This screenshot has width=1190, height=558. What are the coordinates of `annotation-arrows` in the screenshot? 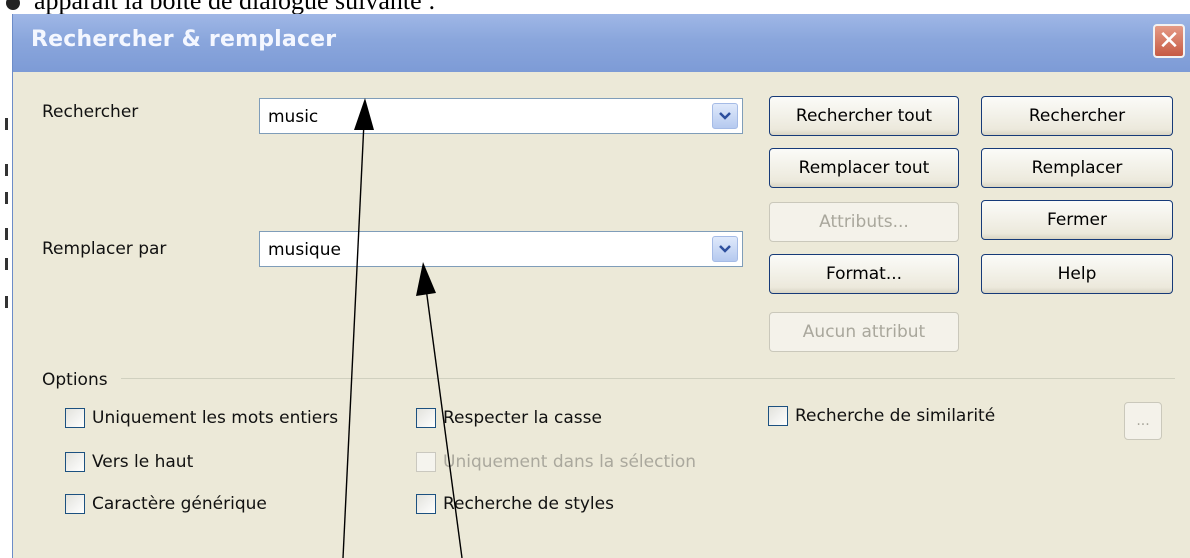 It's located at (402, 328).